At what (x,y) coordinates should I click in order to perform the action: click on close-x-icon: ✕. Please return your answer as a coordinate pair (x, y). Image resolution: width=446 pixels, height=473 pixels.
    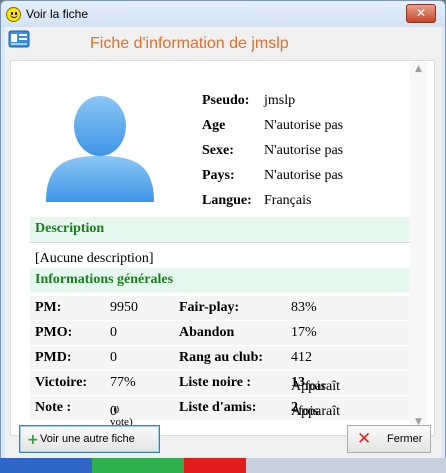
    Looking at the image, I should click on (364, 439).